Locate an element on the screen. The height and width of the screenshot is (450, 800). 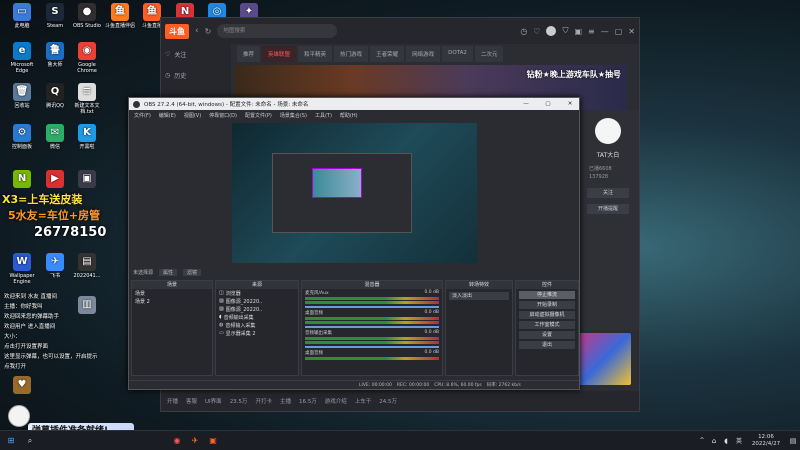
bottom-item: 开播 is located at coordinates (172, 401).